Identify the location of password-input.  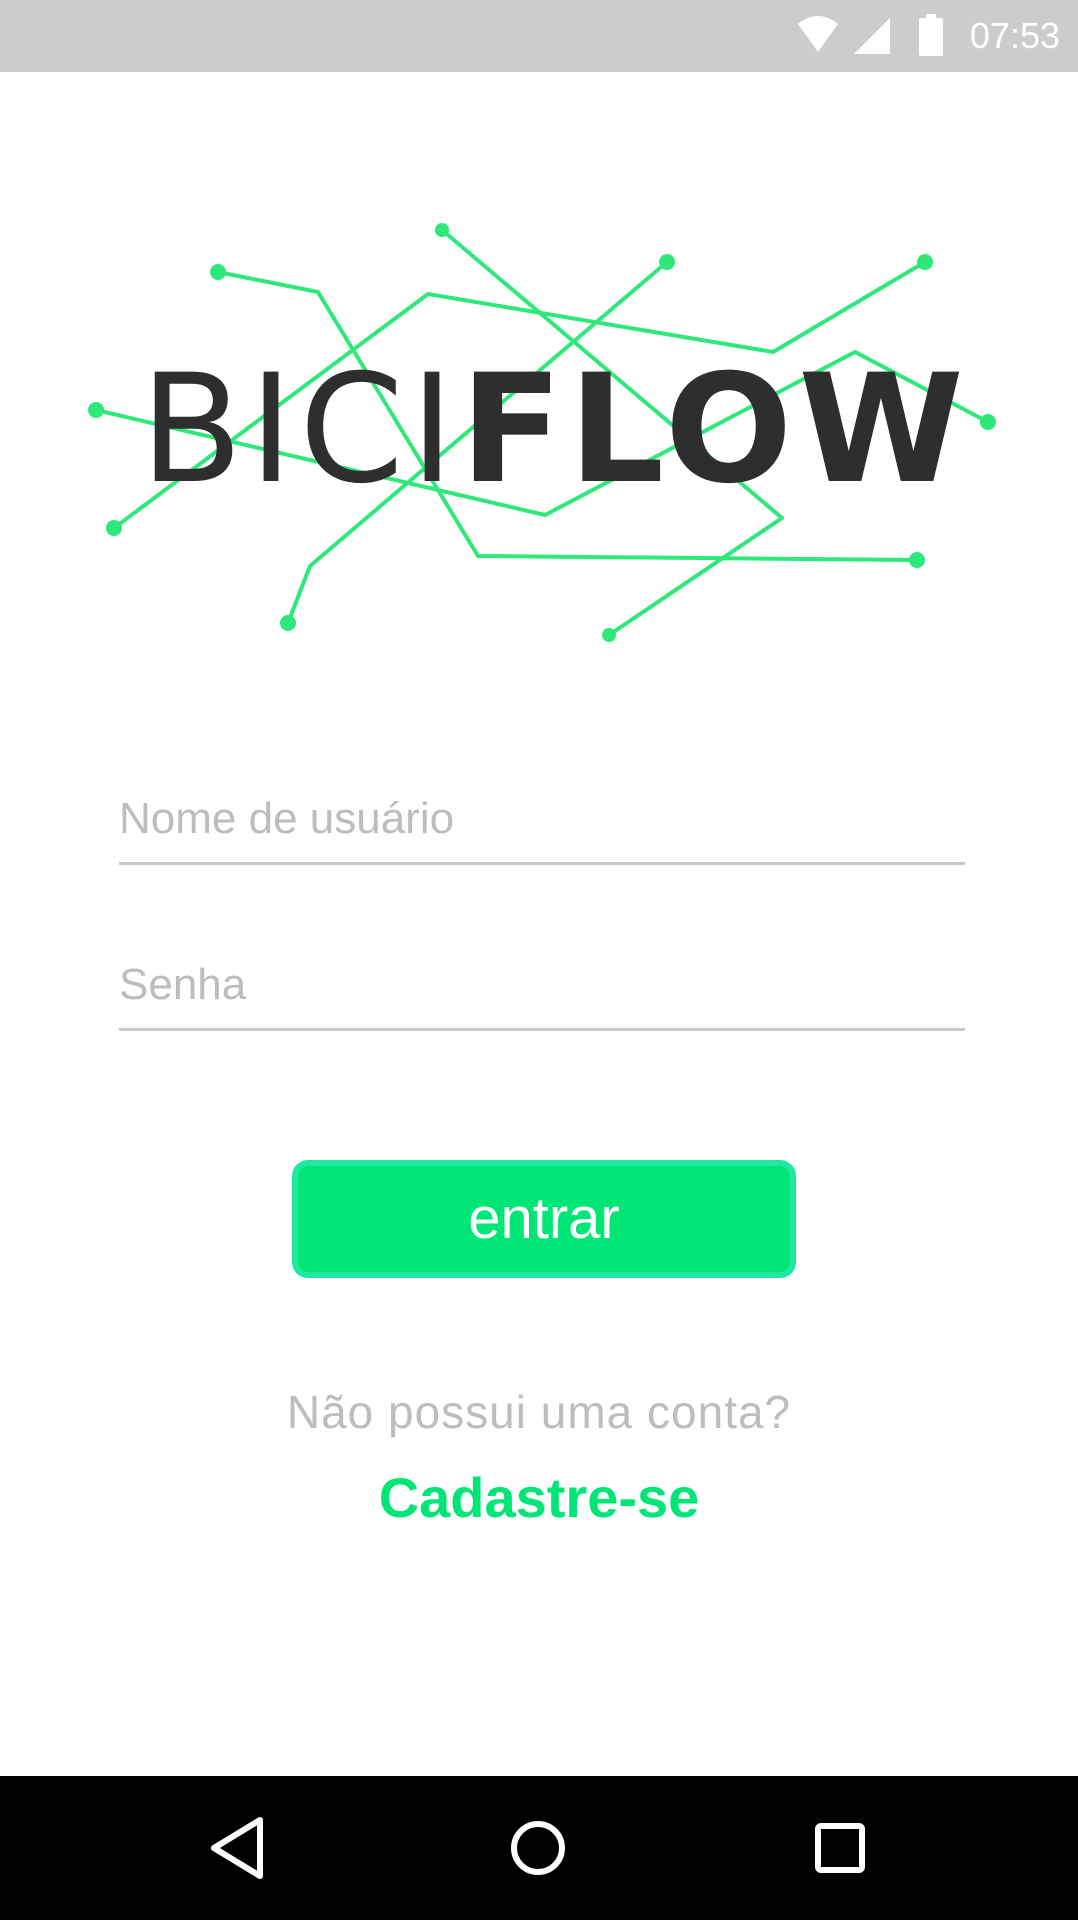
(542, 986).